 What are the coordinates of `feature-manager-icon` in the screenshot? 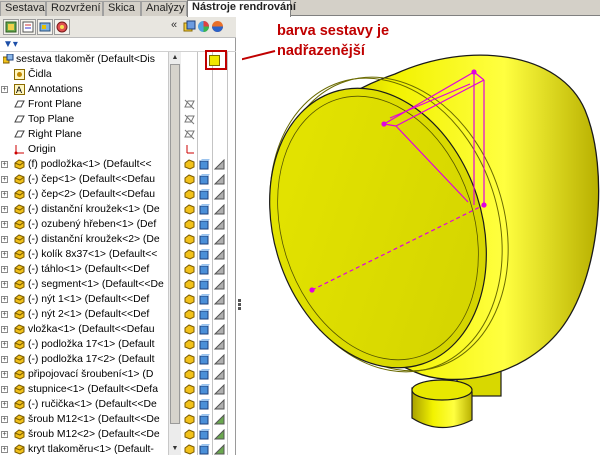 It's located at (11, 27).